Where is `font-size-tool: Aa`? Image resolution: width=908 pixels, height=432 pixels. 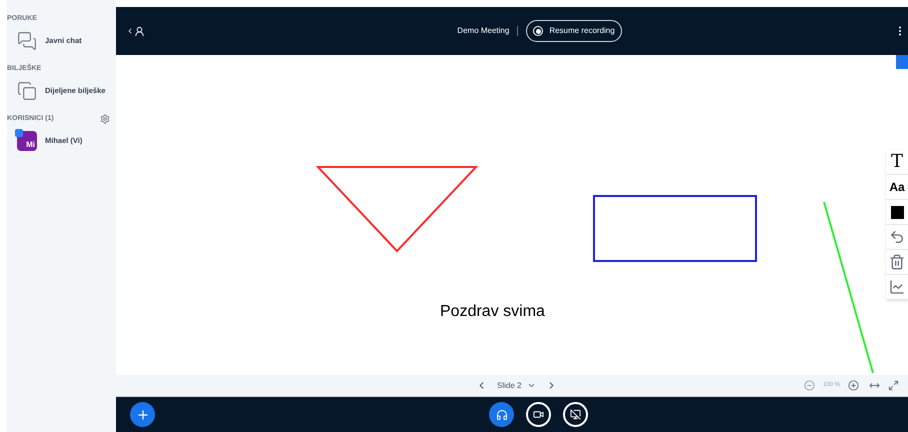 font-size-tool: Aa is located at coordinates (897, 187).